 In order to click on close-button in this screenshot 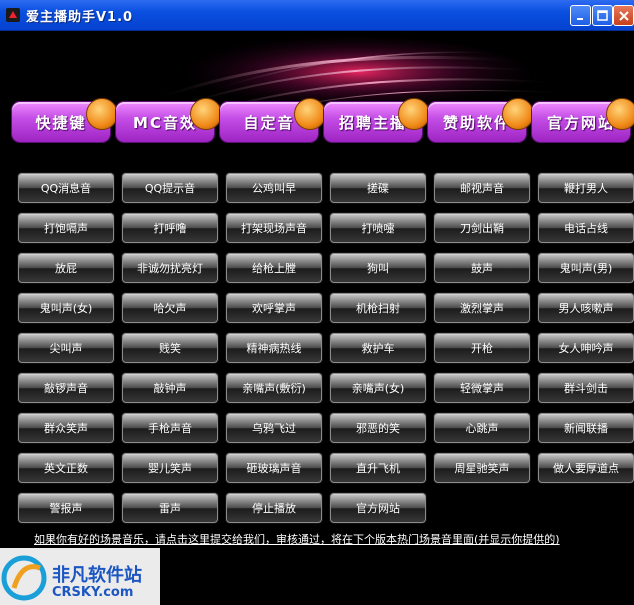, I will do `click(623, 15)`.